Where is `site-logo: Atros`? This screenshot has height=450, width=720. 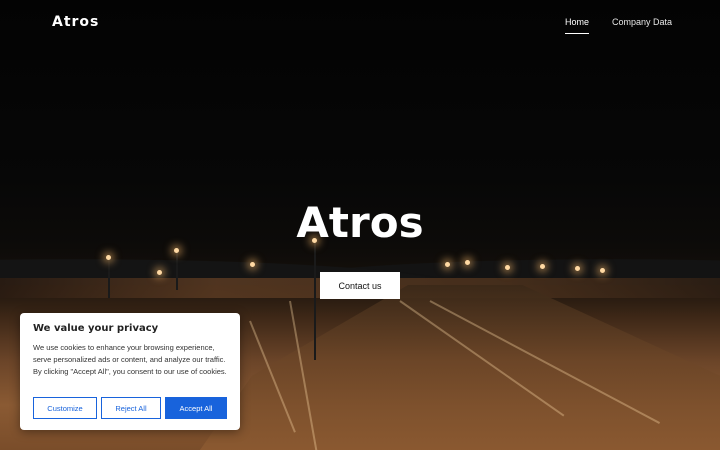
site-logo: Atros is located at coordinates (75, 22).